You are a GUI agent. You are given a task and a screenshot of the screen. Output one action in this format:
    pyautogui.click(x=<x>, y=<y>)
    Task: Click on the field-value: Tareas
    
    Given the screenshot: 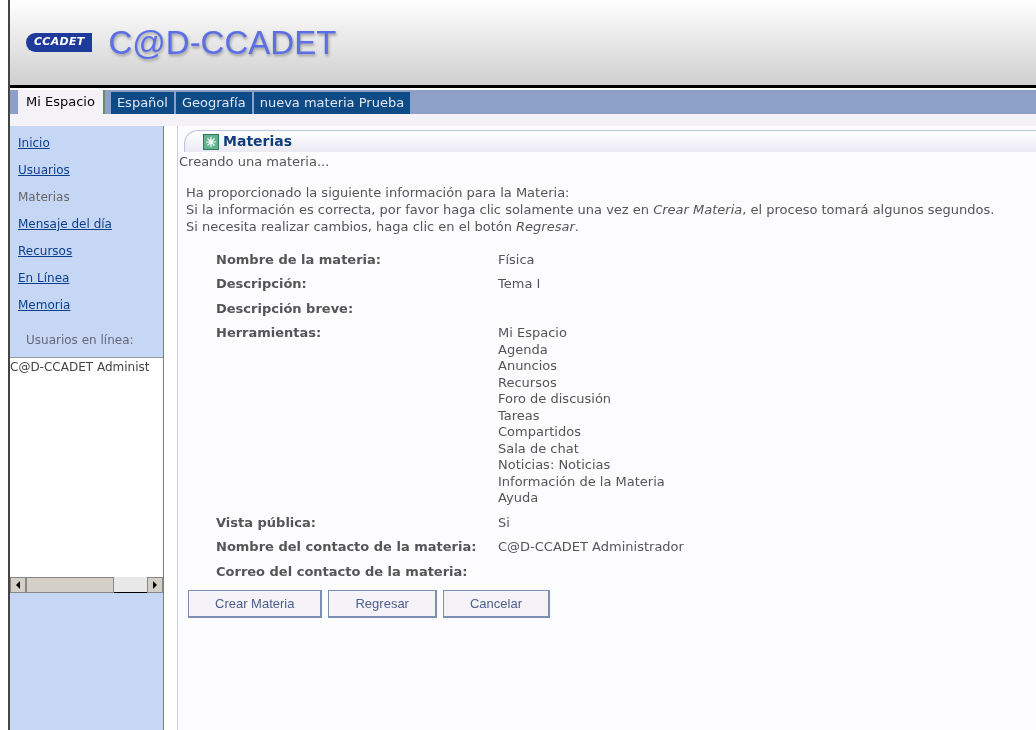 What is the action you would take?
    pyautogui.click(x=519, y=415)
    